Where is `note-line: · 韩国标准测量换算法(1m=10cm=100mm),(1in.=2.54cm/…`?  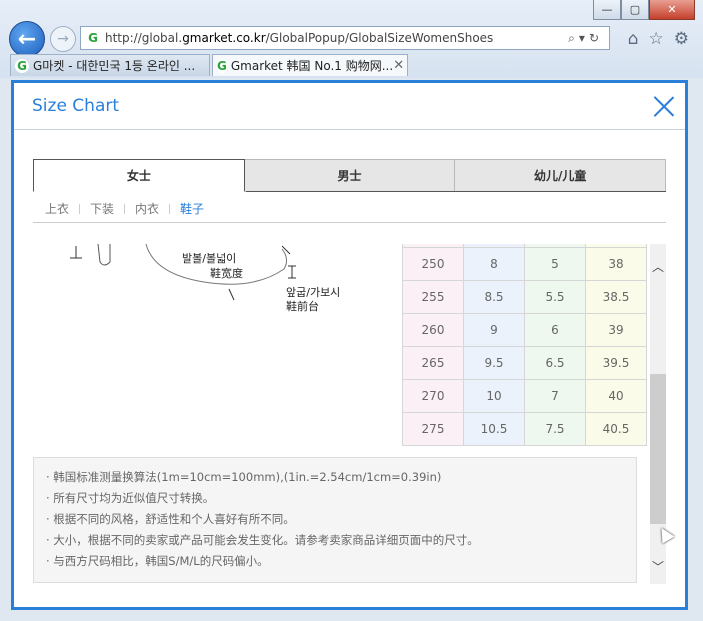
note-line: · 韩国标准测量换算法(1m=10cm=100mm),(1in.=2.54cm/… is located at coordinates (244, 477).